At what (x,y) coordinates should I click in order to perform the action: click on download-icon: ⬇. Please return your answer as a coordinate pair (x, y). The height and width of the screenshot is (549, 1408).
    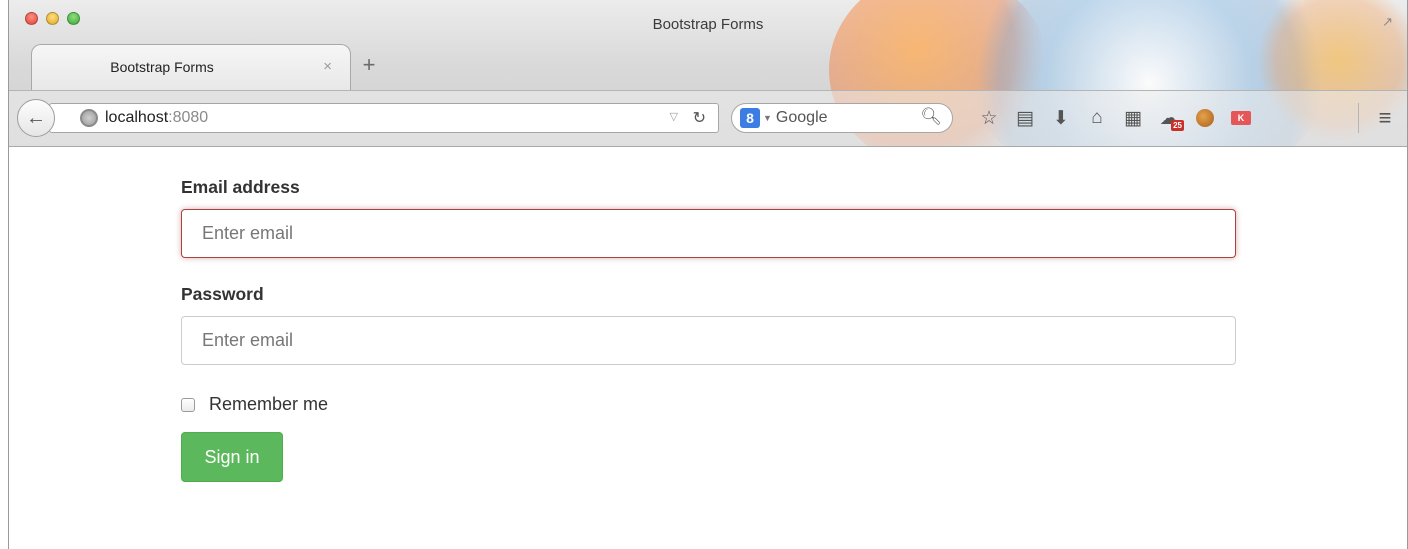
    Looking at the image, I should click on (1061, 118).